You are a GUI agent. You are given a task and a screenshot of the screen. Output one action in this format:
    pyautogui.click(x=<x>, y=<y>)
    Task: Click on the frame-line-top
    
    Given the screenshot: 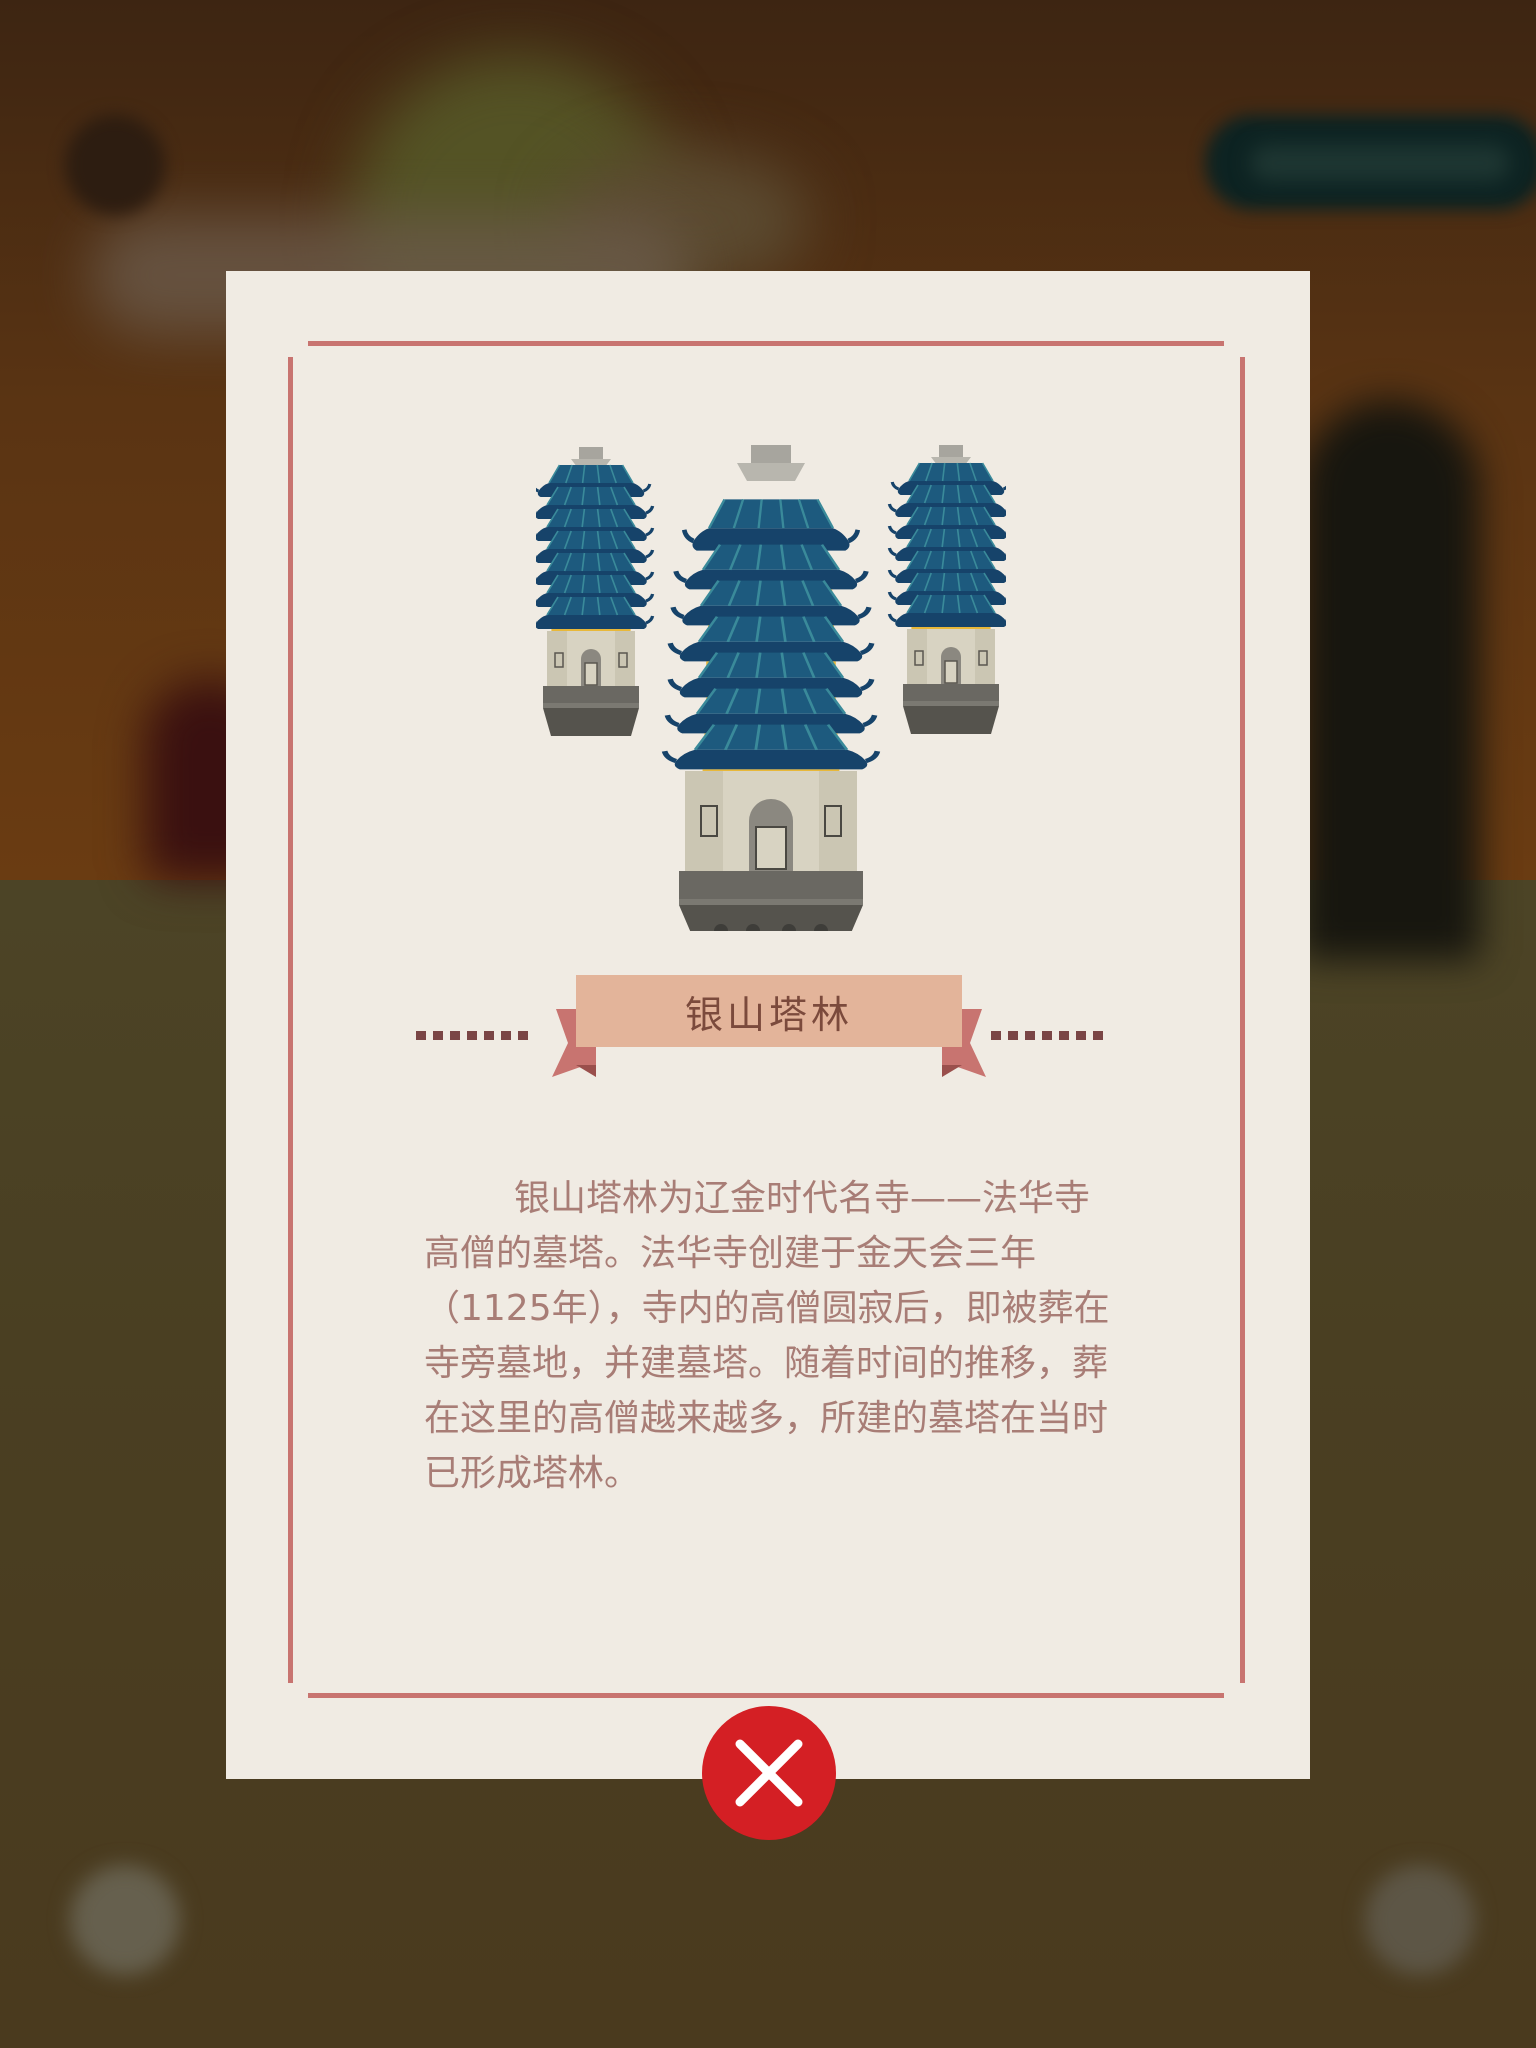 What is the action you would take?
    pyautogui.click(x=766, y=343)
    